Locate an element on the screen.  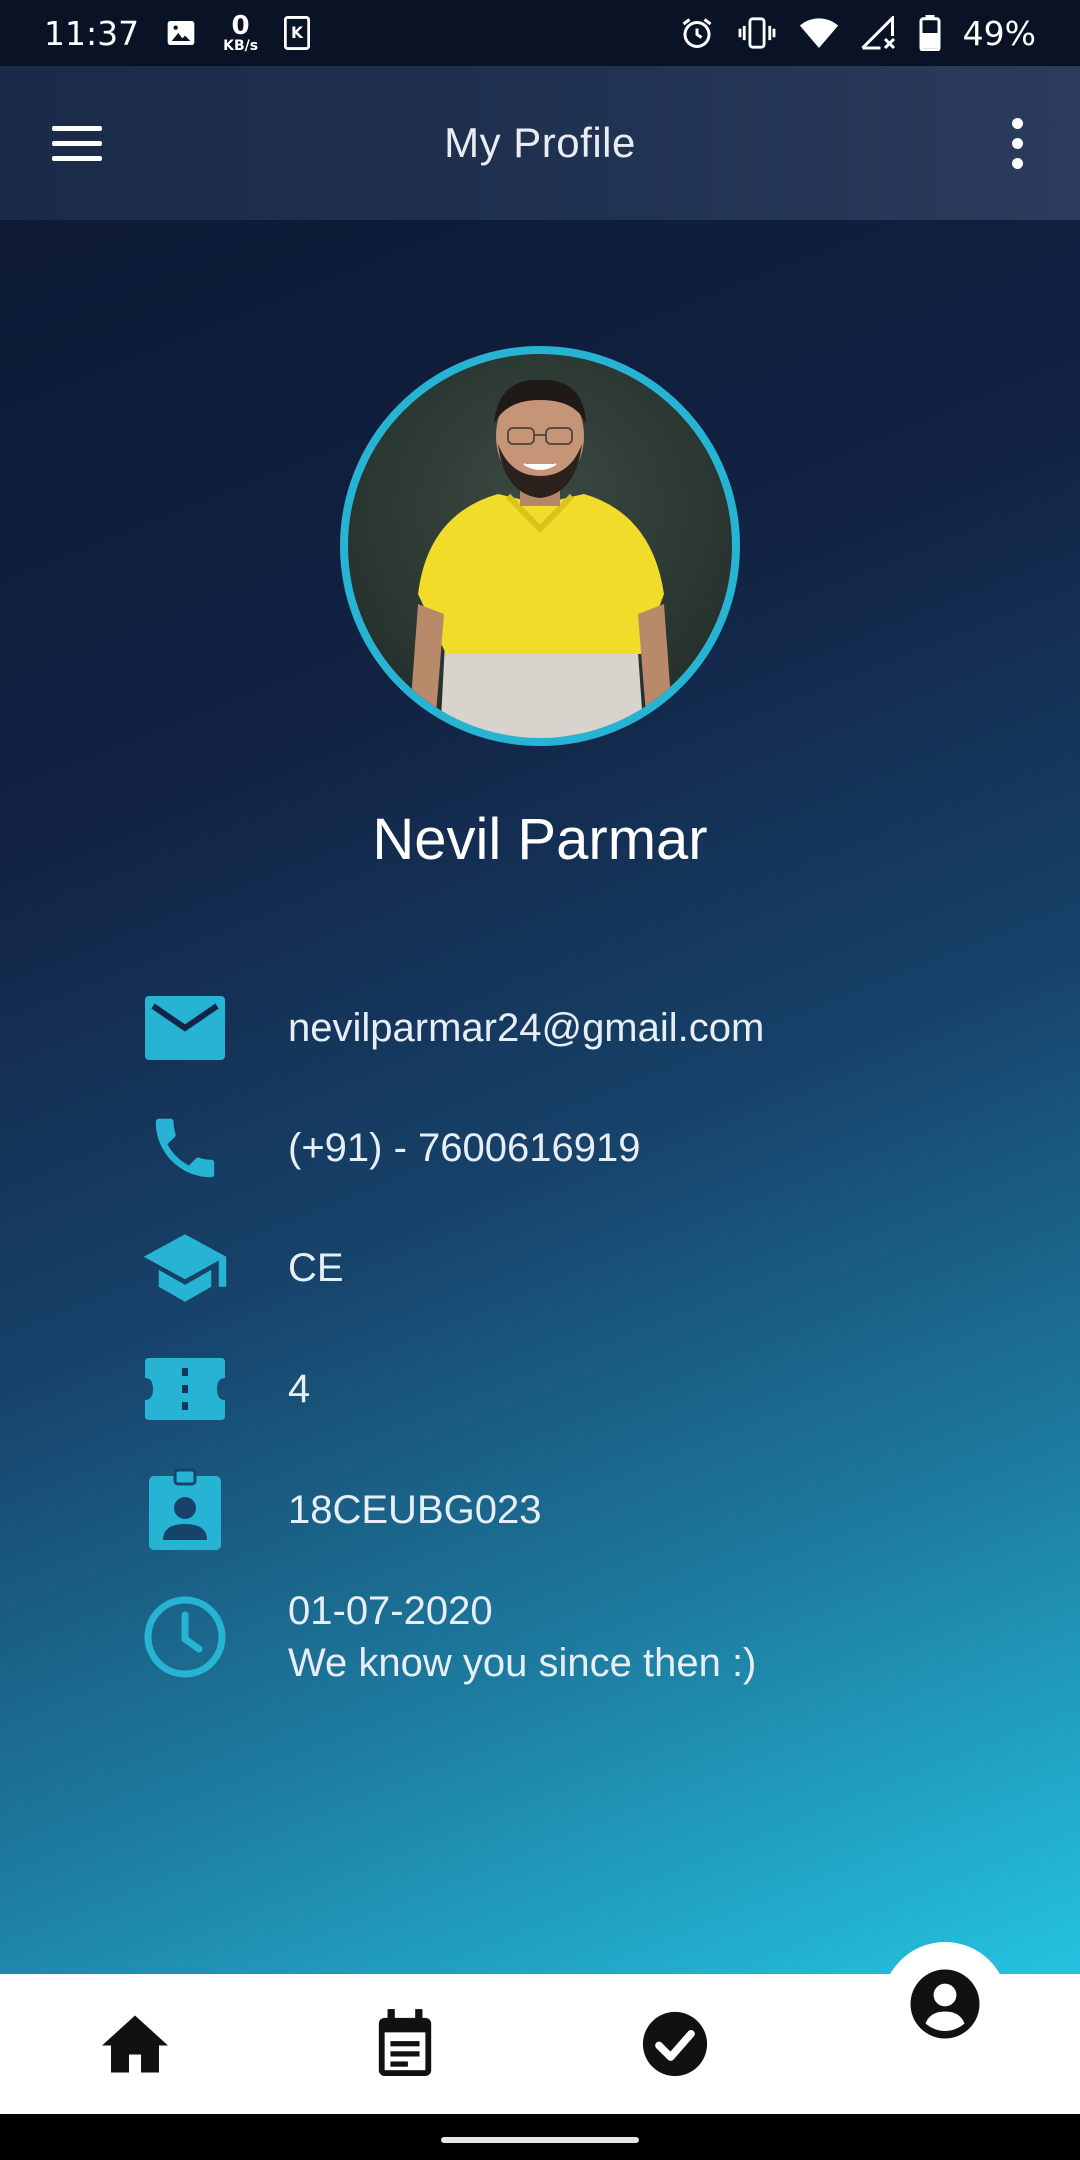
nav-home is located at coordinates (135, 2044).